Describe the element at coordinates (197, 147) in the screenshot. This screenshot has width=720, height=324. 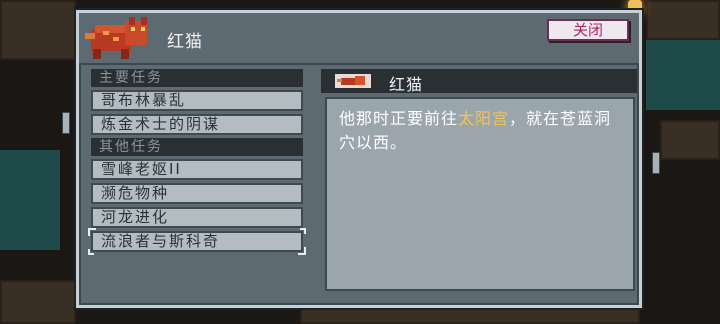
I see `other-quests-header: 其他任务` at that location.